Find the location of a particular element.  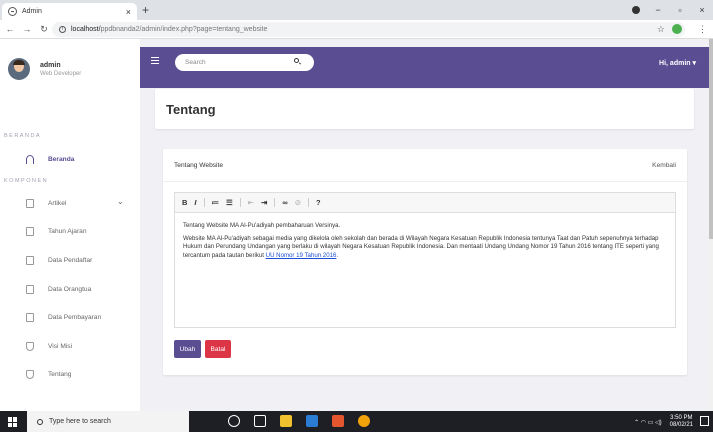

user-profile: admin Web Developer is located at coordinates (44, 69).